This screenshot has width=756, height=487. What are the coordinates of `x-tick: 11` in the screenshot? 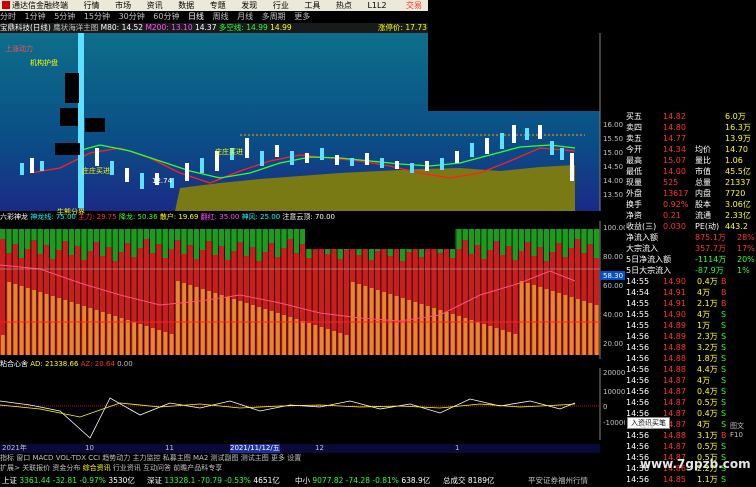 It's located at (169, 448).